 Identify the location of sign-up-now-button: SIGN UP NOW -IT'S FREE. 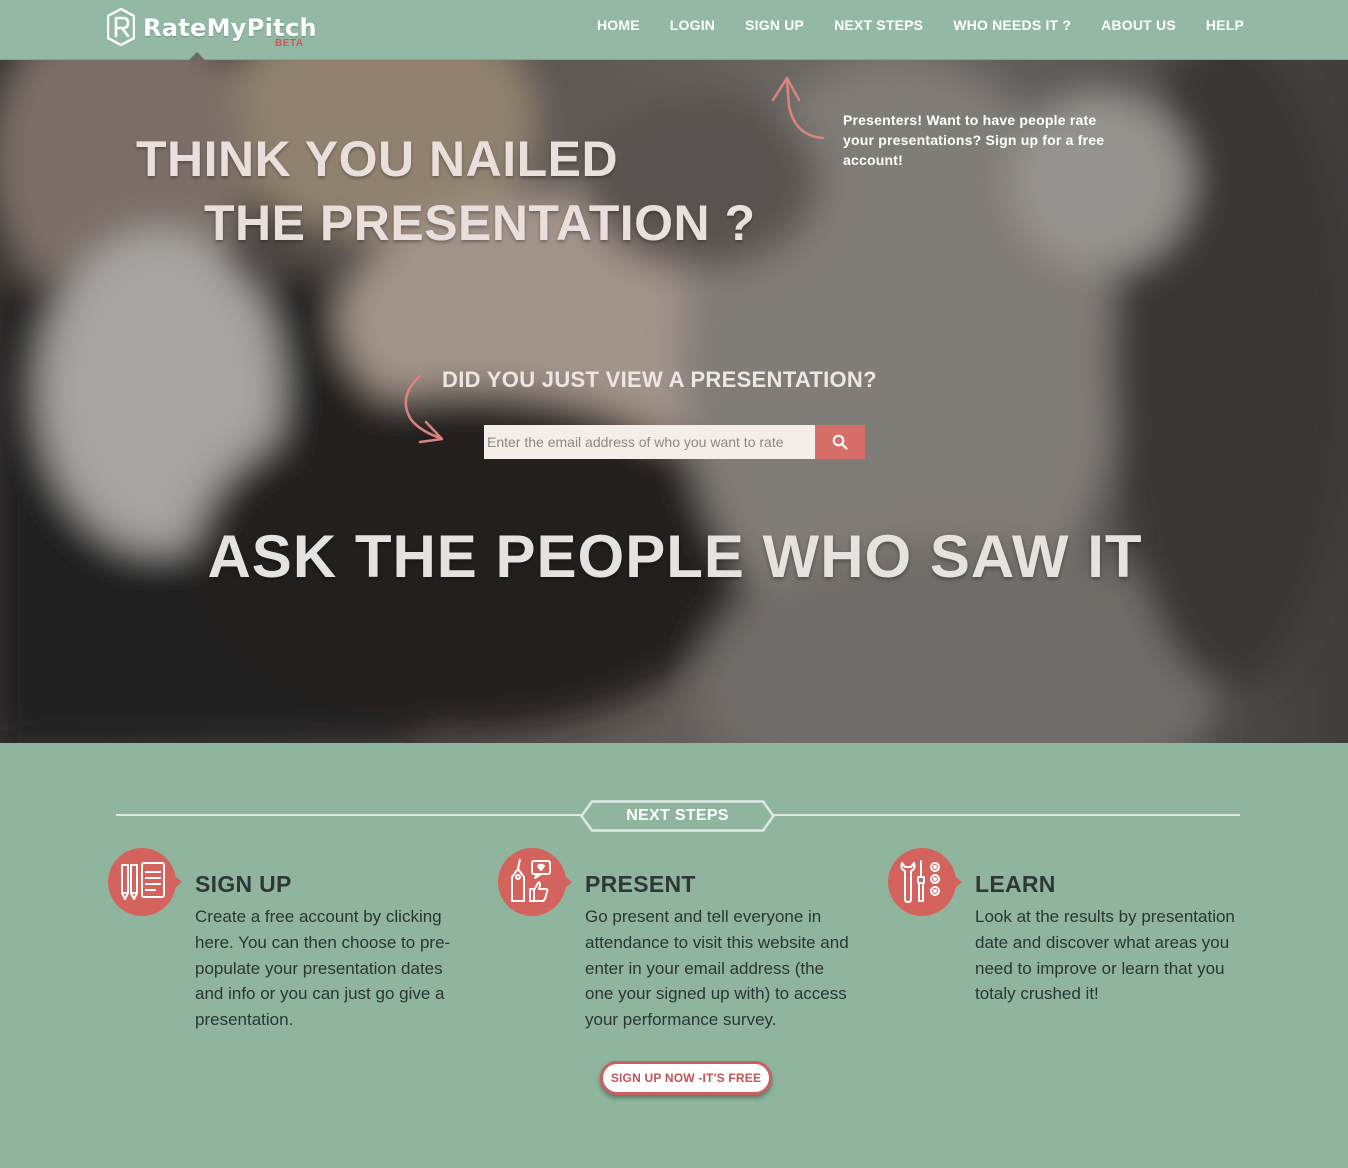
(686, 1078).